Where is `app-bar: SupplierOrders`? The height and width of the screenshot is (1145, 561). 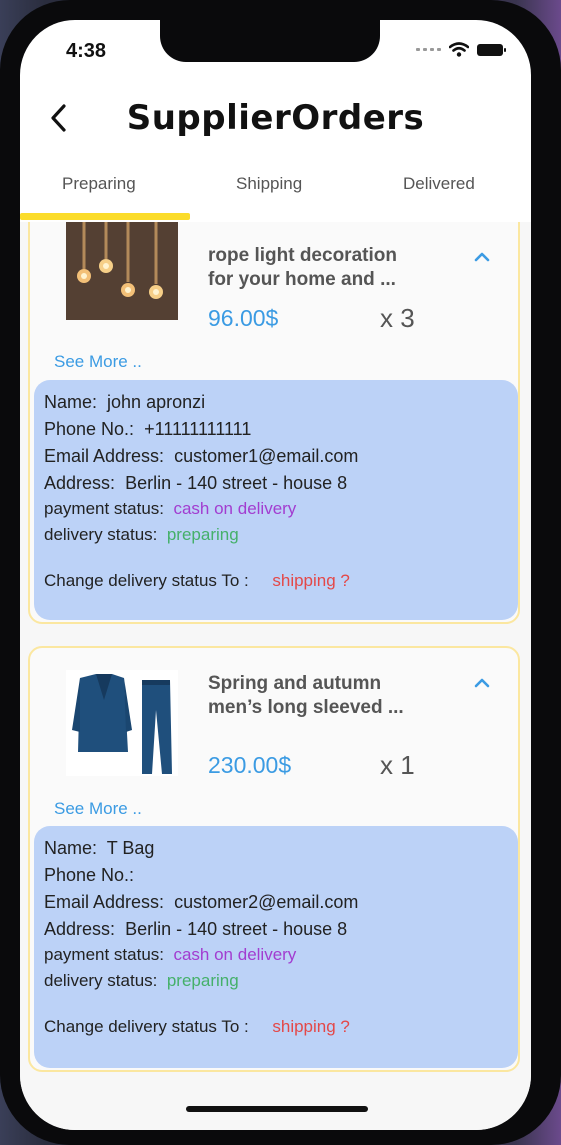 app-bar: SupplierOrders is located at coordinates (275, 119).